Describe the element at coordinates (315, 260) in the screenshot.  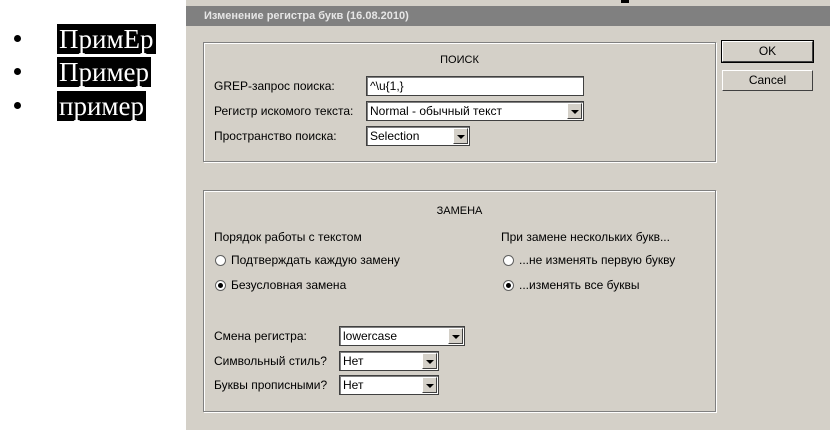
I see `mode-confirm-label: Подтверждать каждую замену` at that location.